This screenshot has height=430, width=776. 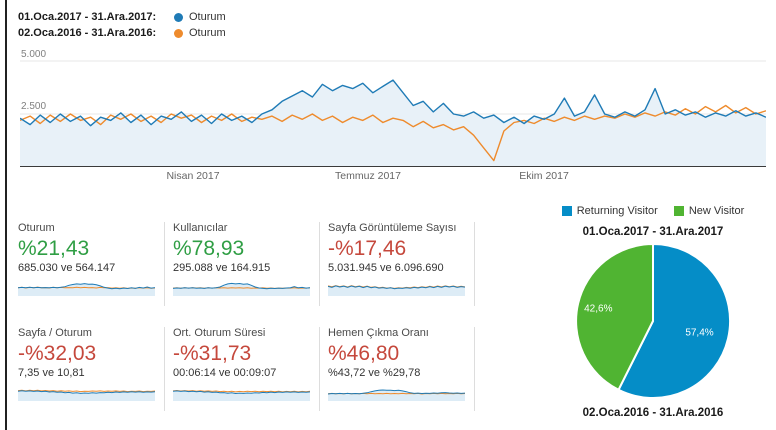 What do you see at coordinates (678, 211) in the screenshot?
I see `new-visitor-swatch-icon` at bounding box center [678, 211].